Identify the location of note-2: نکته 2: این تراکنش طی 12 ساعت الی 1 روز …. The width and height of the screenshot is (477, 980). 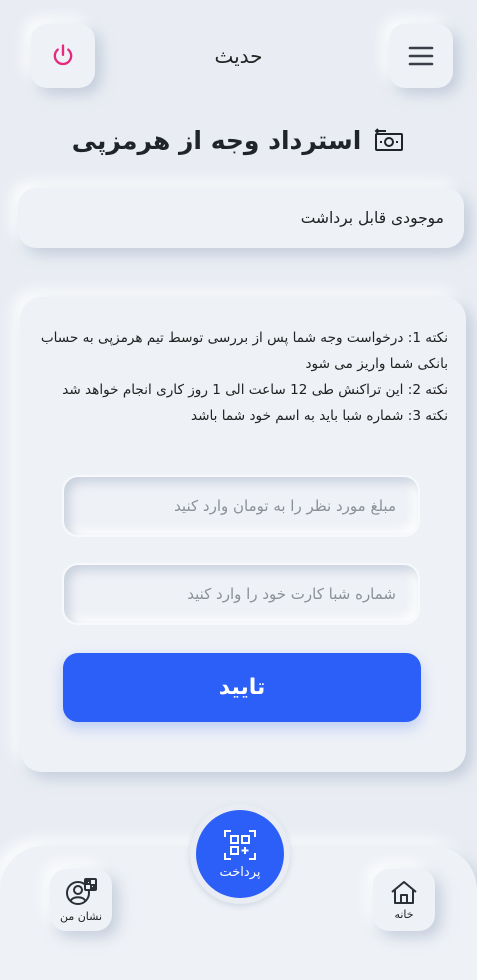
(255, 390).